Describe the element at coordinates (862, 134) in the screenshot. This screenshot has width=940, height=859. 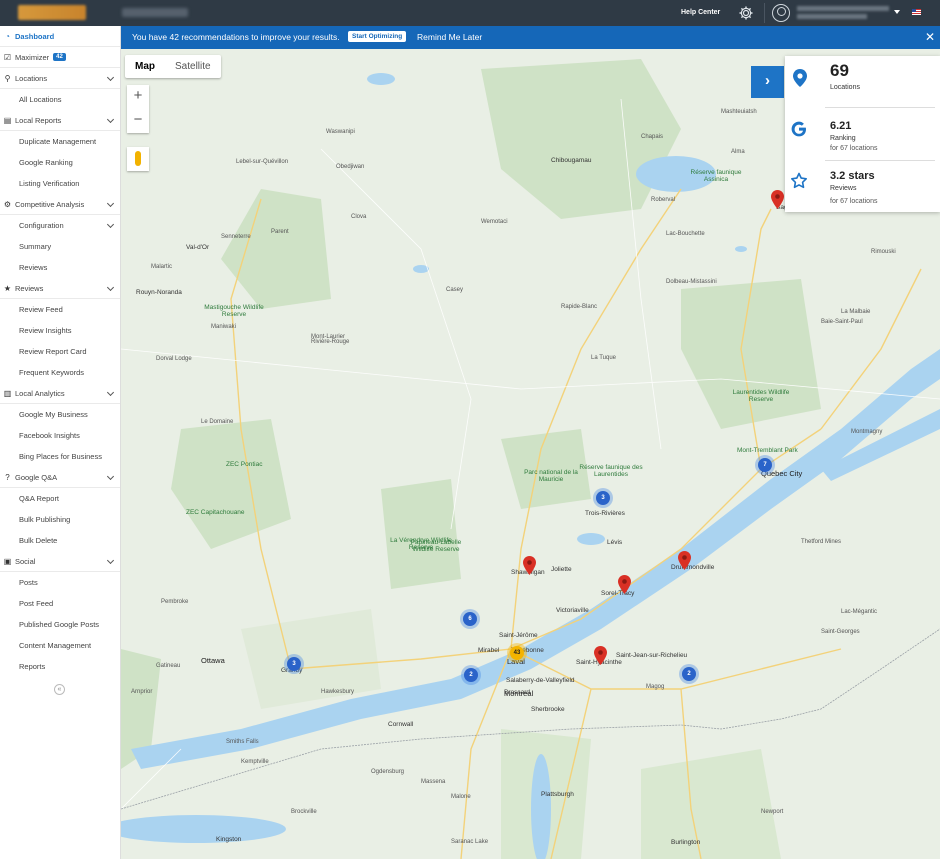
I see `stat-ranking: 6.21 Ranking for 67 locations` at that location.